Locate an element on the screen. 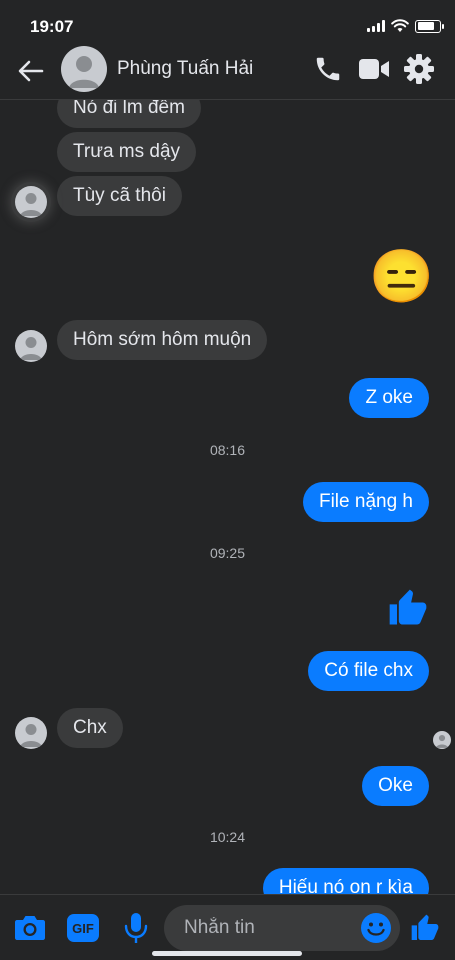 Image resolution: width=455 pixels, height=960 pixels. camera-icon is located at coordinates (30, 928).